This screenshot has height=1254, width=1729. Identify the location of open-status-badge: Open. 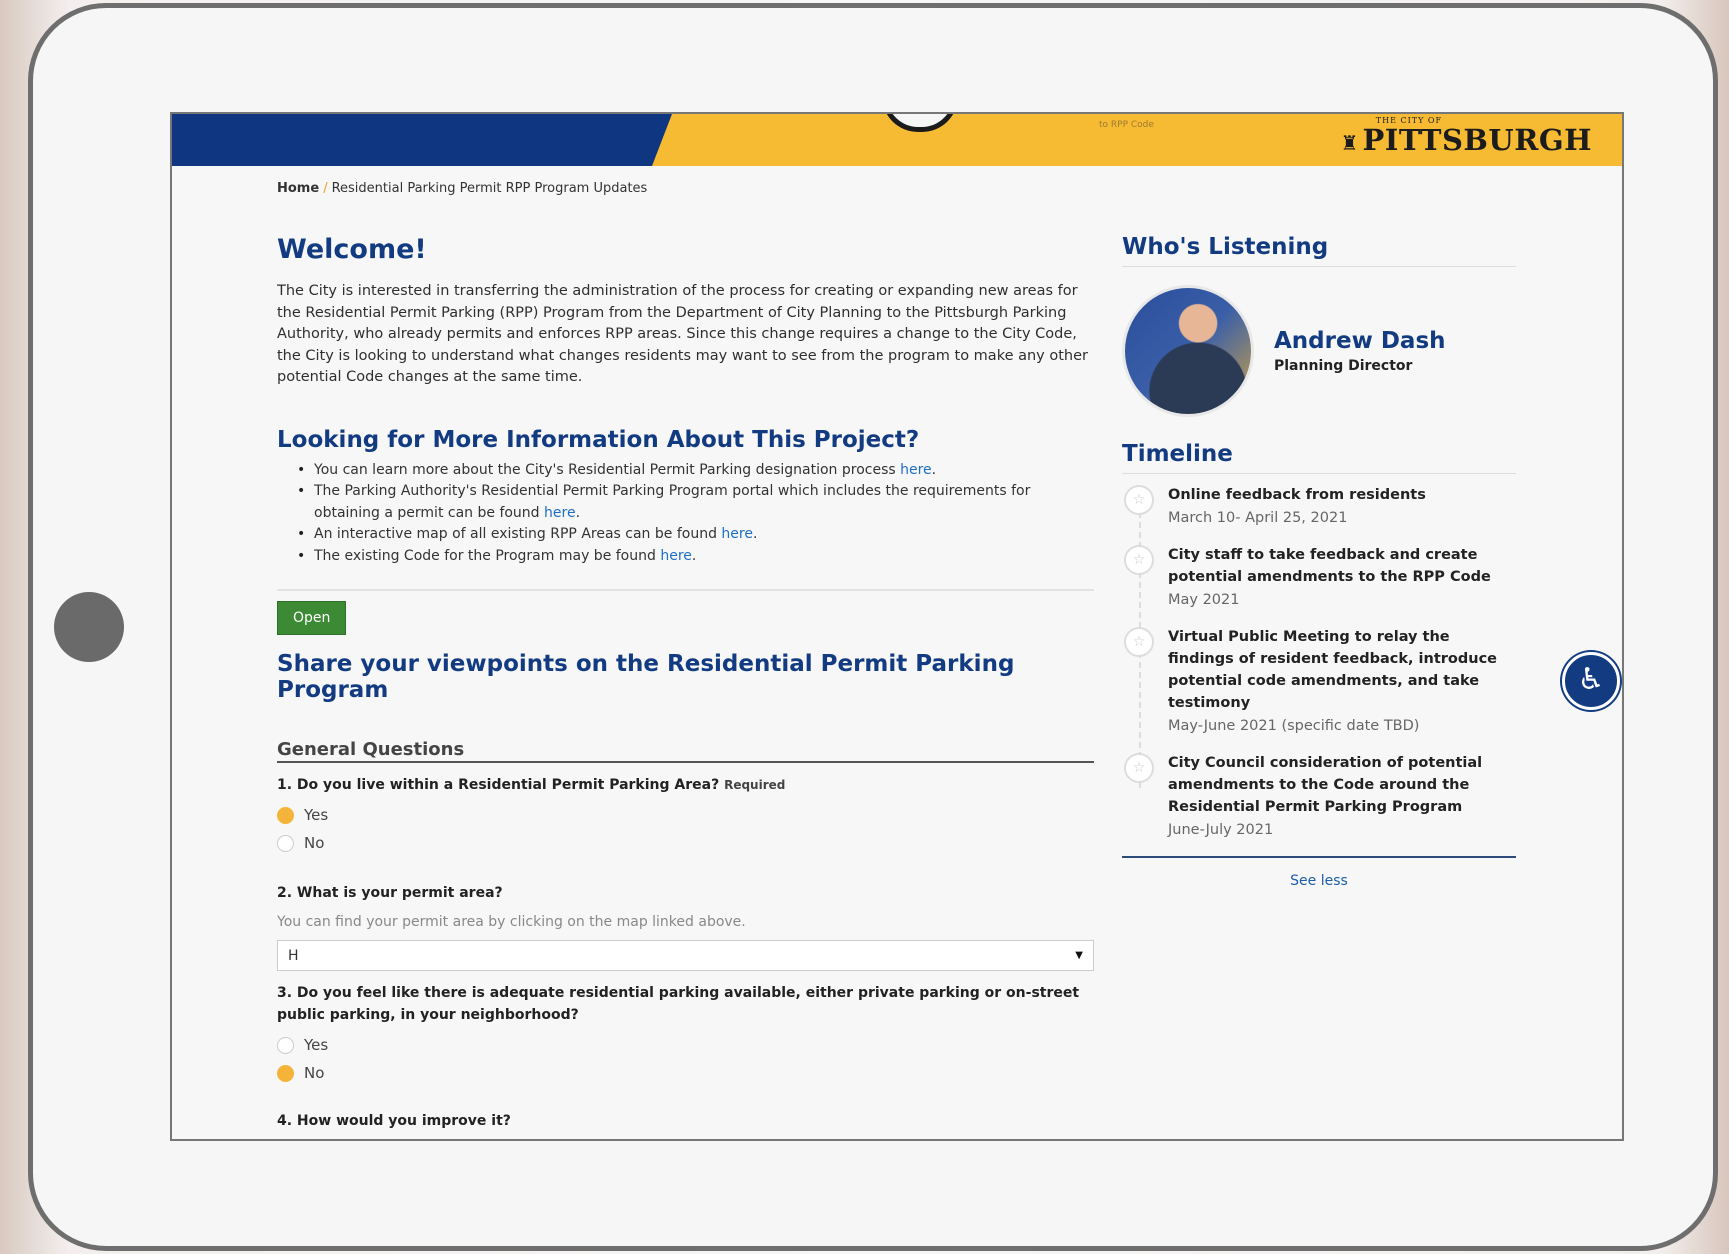
(312, 618).